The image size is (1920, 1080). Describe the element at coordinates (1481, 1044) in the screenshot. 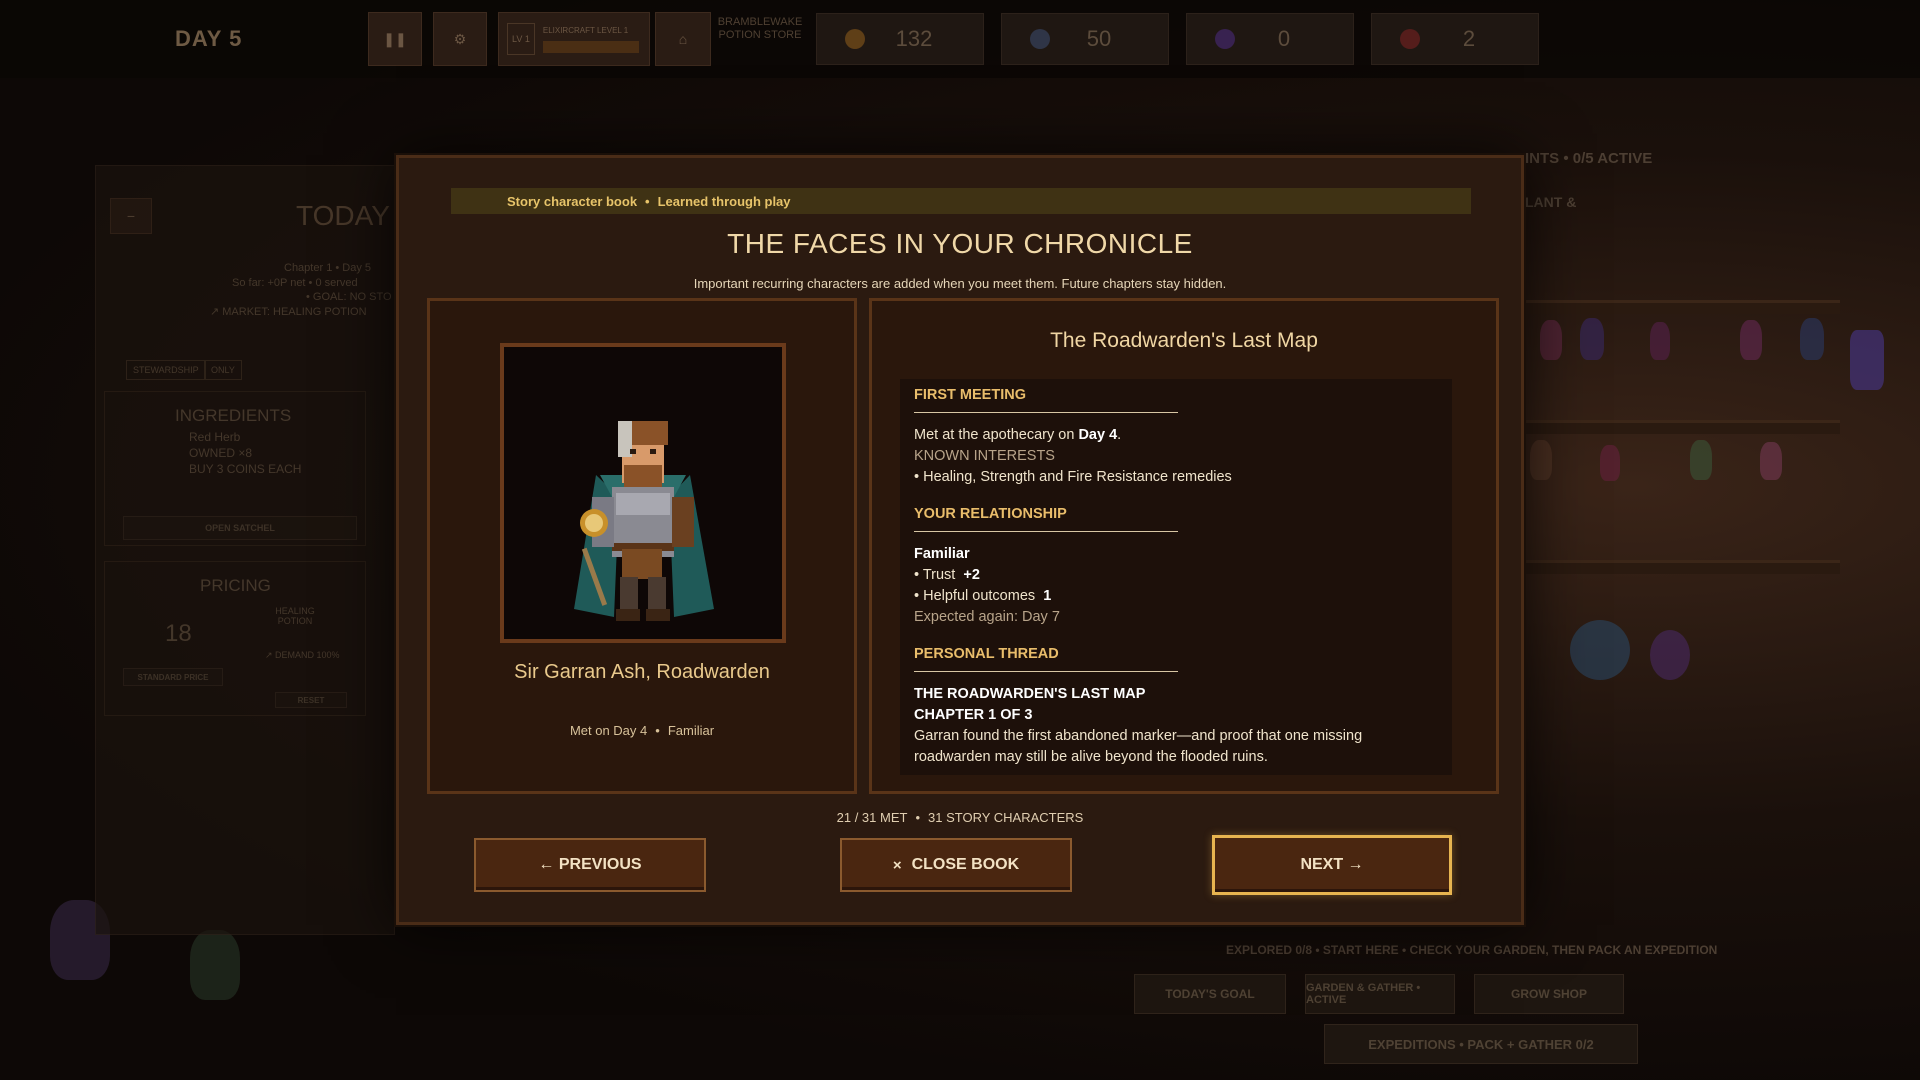

I see `expeditions-button: EXPEDITIONS • PACK + GATHER 0/2` at that location.